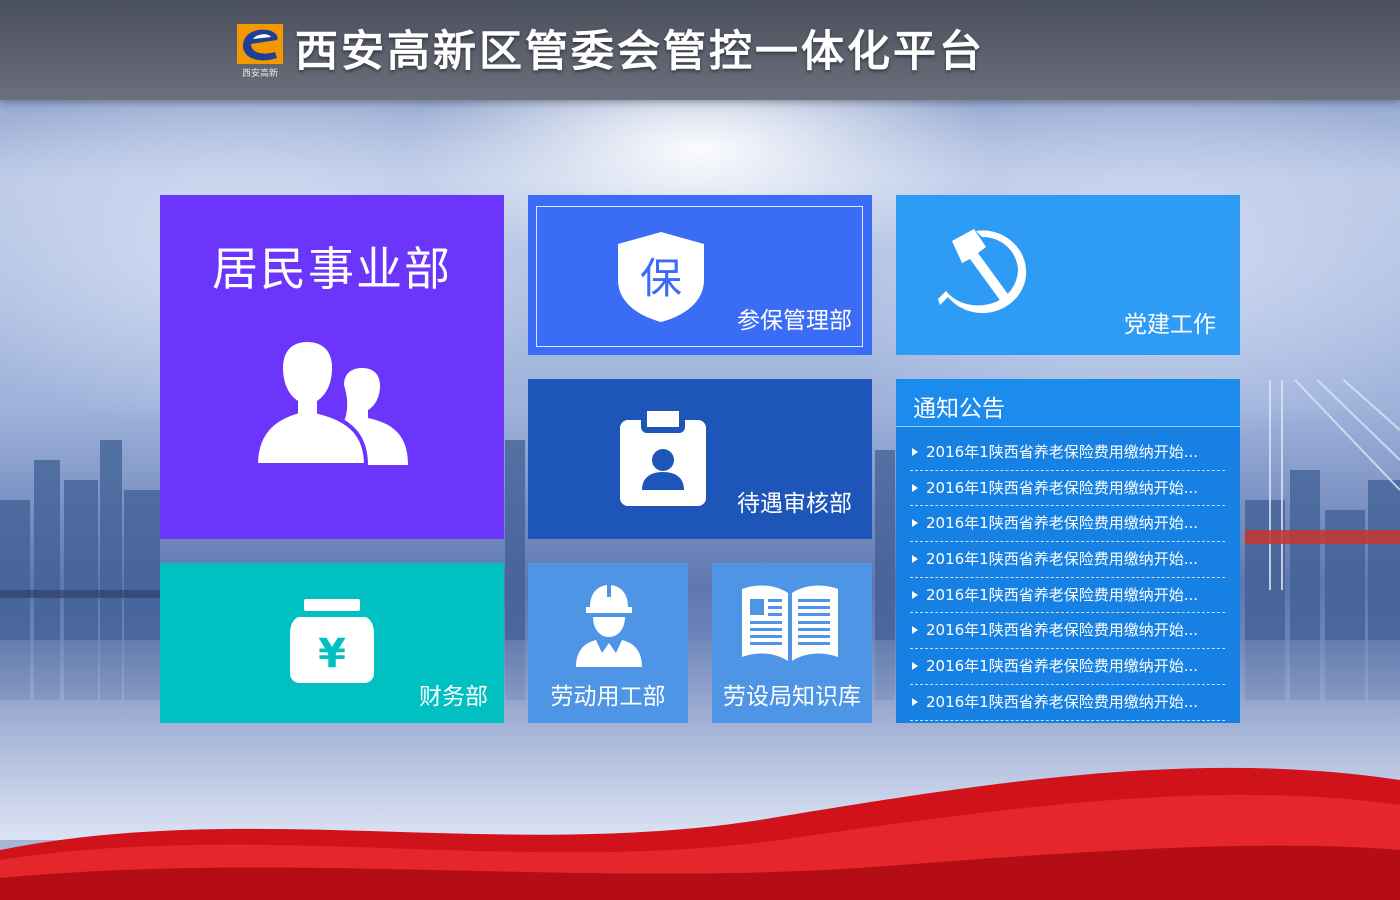  I want to click on top-header-bar: 西安高新 西安高新区管委会管控一体化平台, so click(700, 50).